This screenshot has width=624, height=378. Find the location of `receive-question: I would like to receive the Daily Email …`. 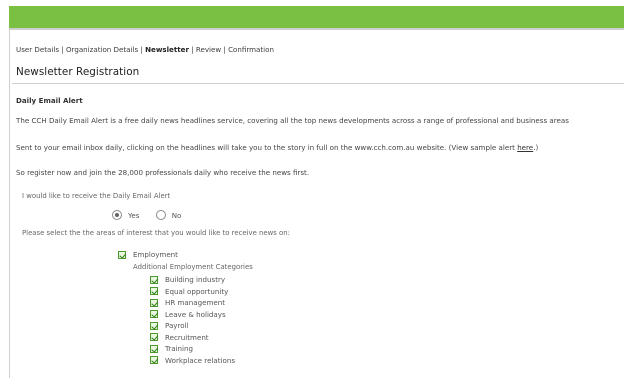

receive-question: I would like to receive the Daily Email … is located at coordinates (96, 196).